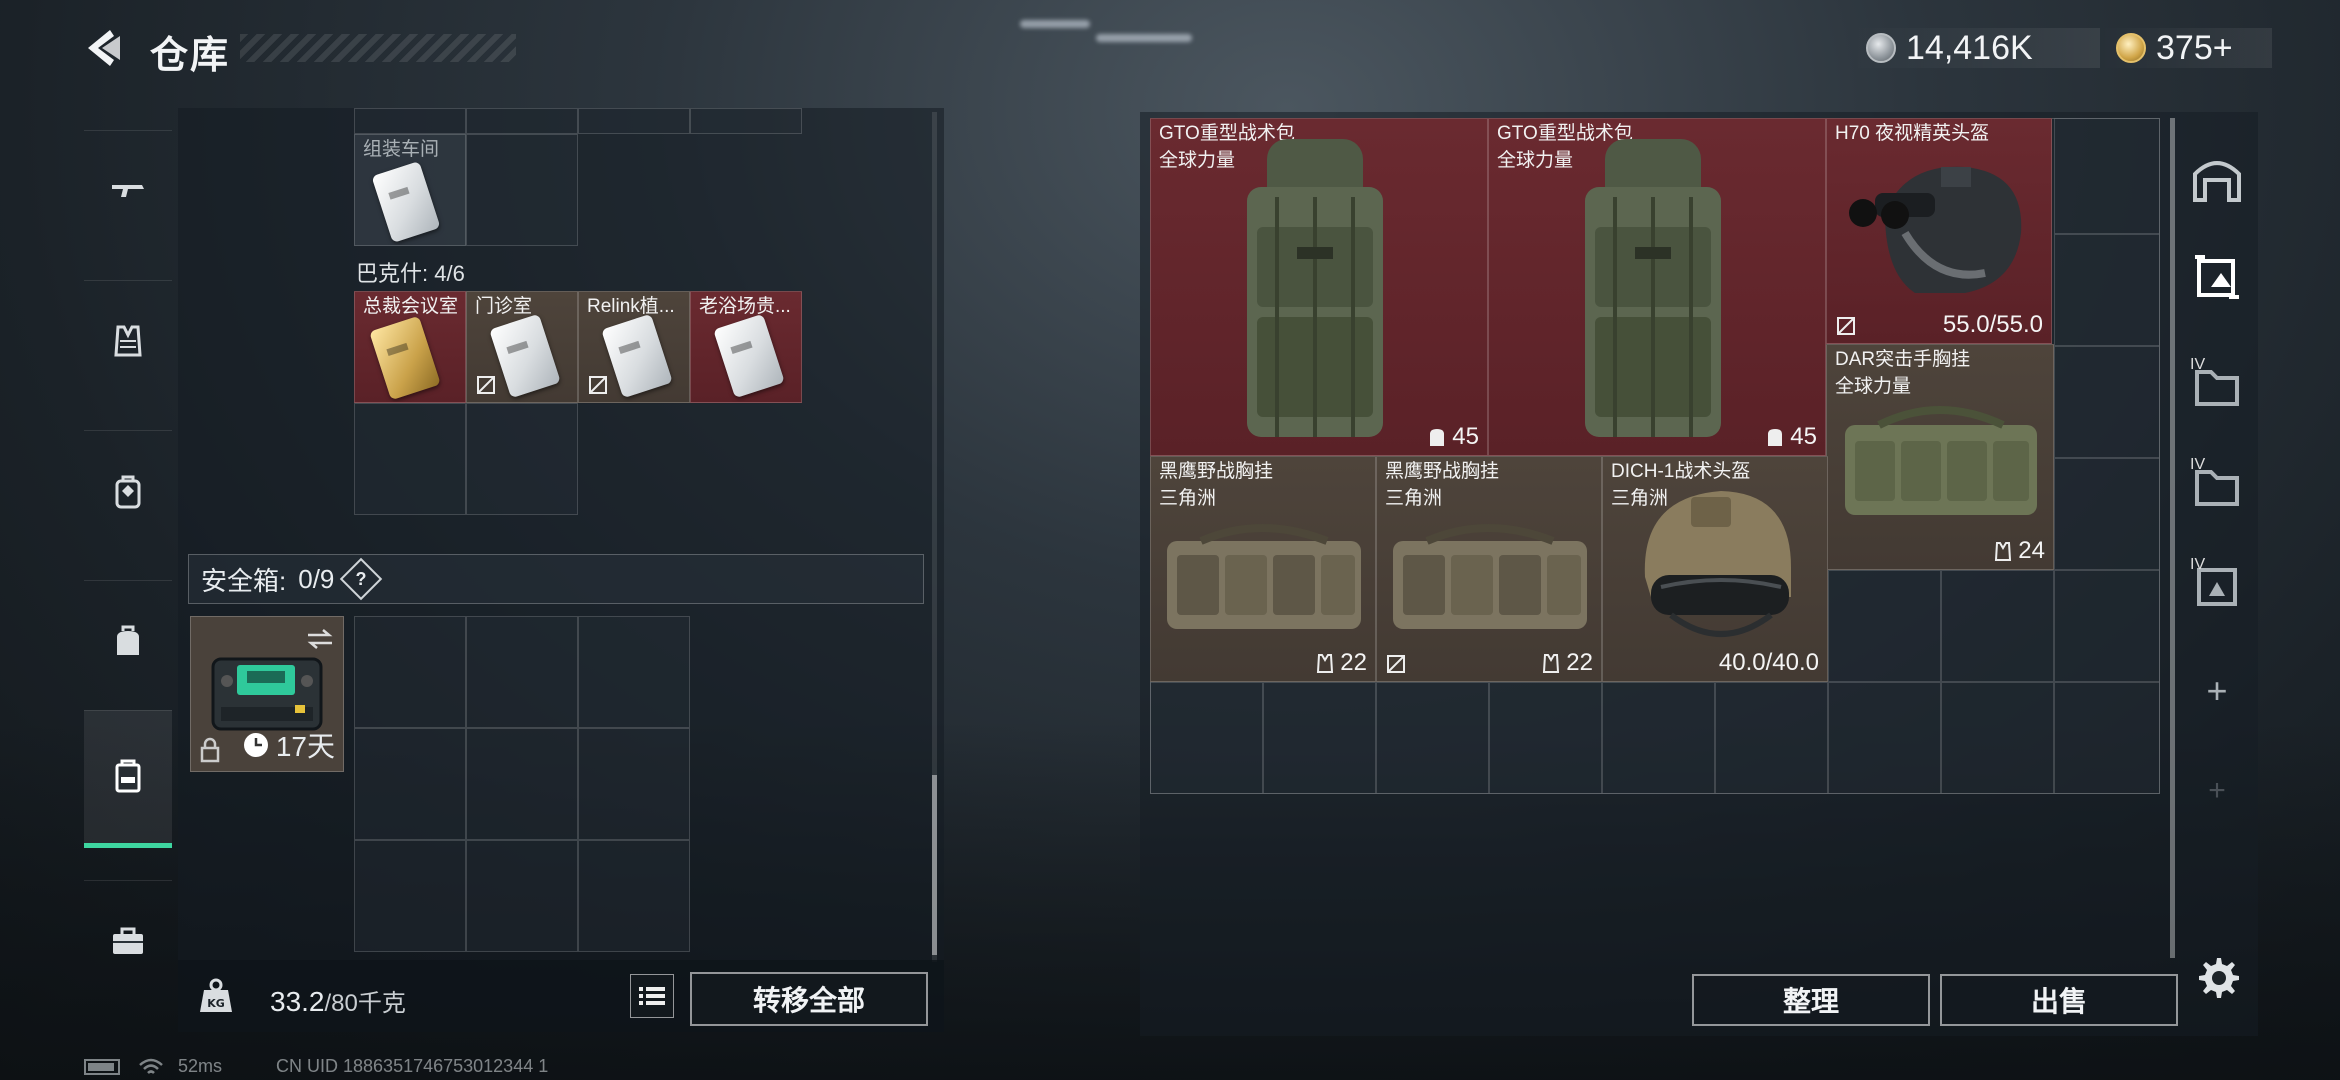  What do you see at coordinates (2217, 385) in the screenshot?
I see `tab-storage-4a: IV` at bounding box center [2217, 385].